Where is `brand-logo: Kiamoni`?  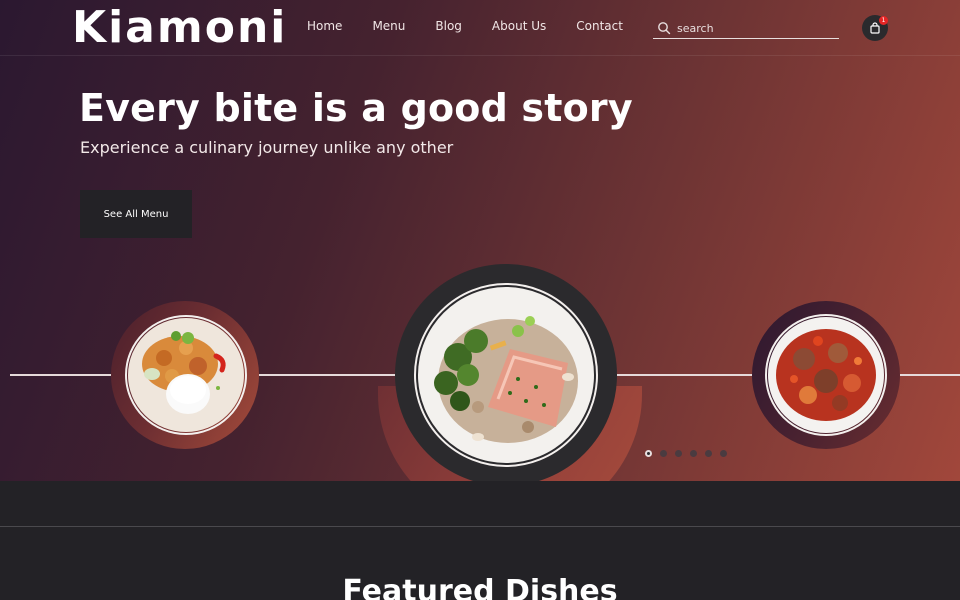 brand-logo: Kiamoni is located at coordinates (179, 27).